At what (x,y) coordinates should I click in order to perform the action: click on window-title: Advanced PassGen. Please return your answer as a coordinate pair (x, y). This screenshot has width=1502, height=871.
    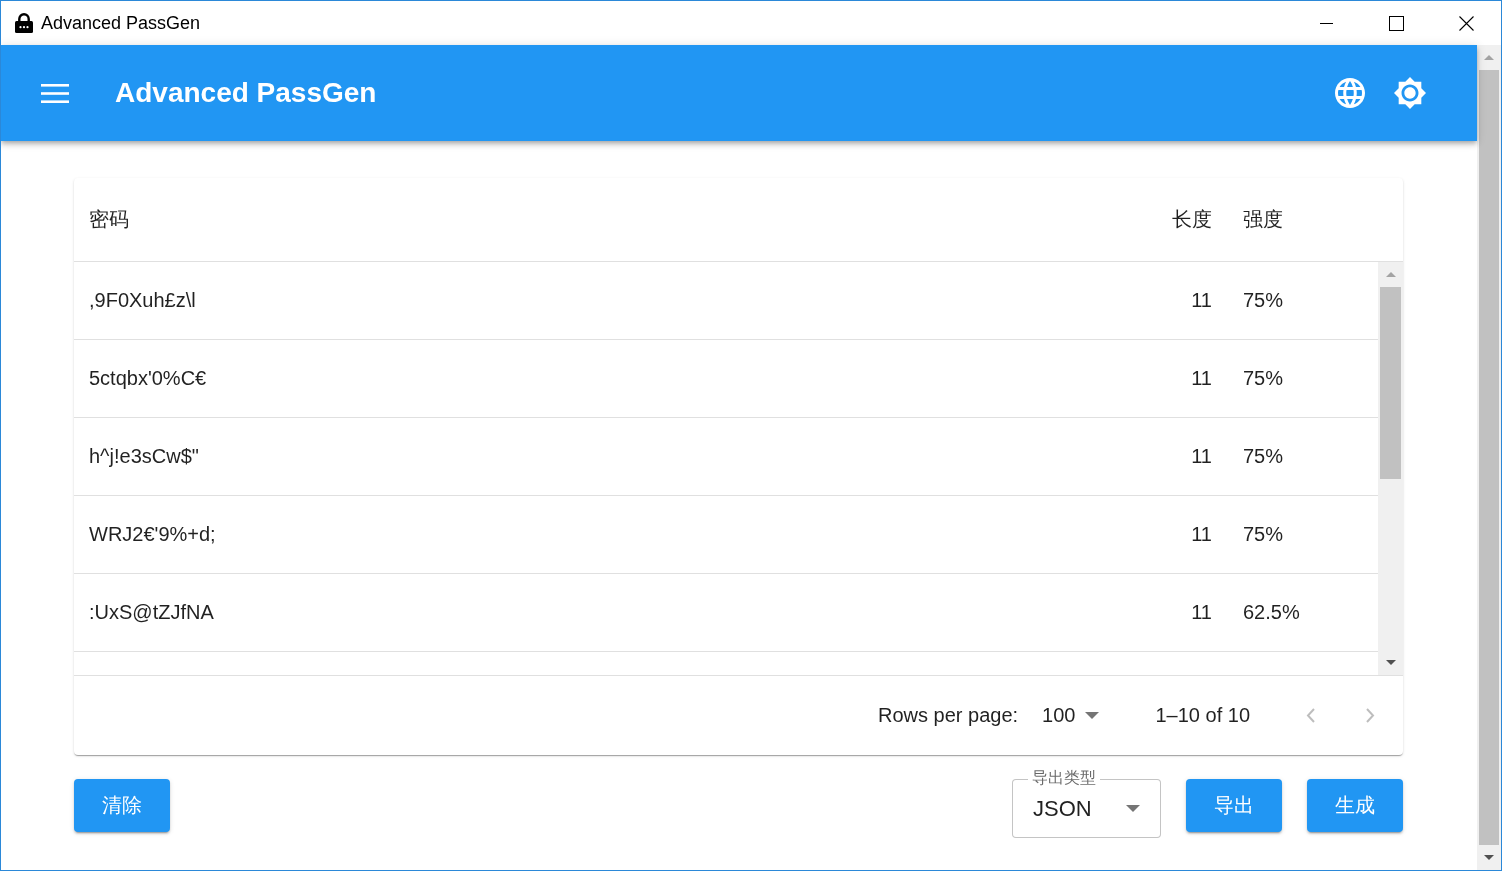
    Looking at the image, I should click on (121, 23).